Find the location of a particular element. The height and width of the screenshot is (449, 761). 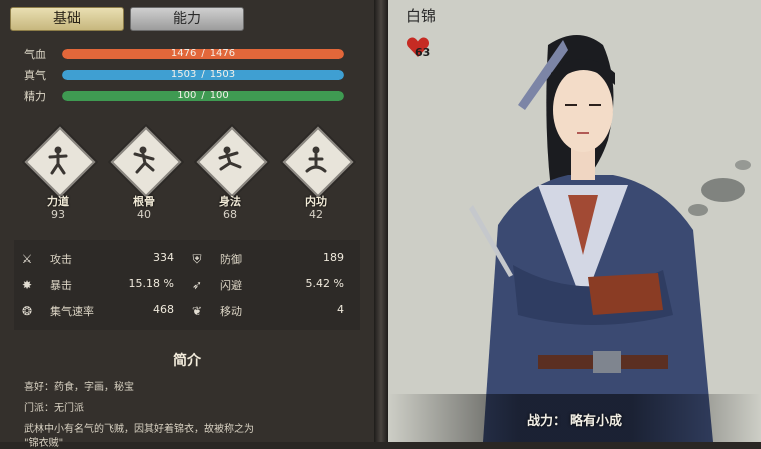

intro-sect: 门派：无门派 is located at coordinates (54, 408).